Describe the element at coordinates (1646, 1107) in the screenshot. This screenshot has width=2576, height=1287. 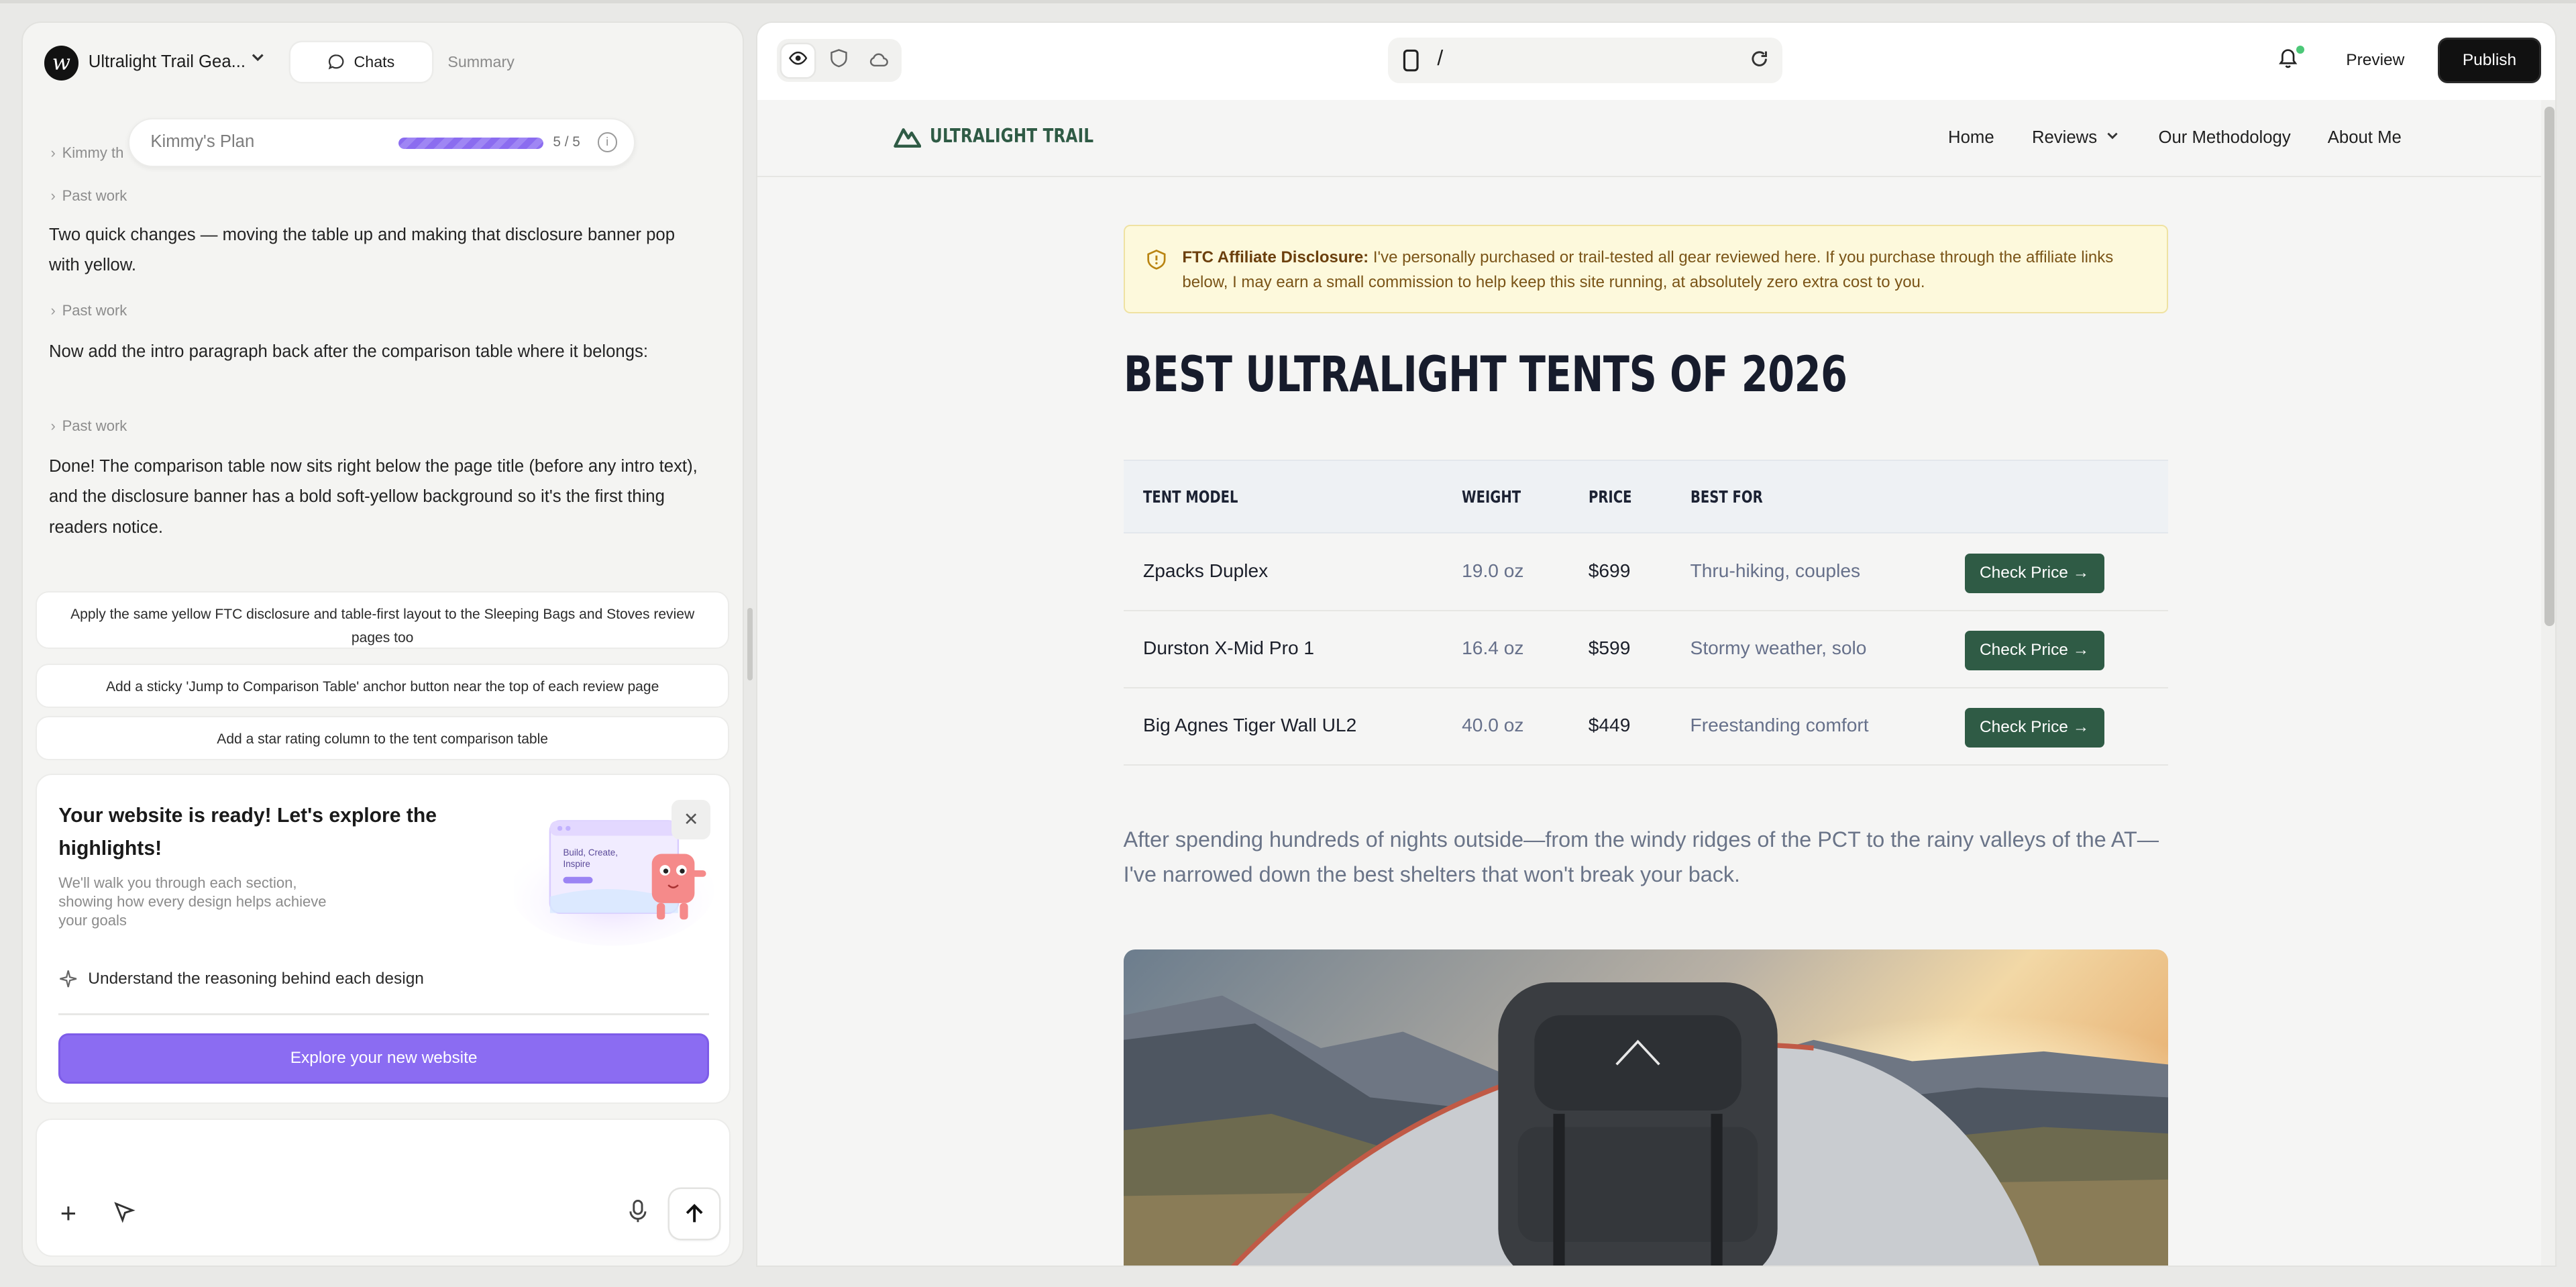
I see `hero-image-backpack-tent` at that location.